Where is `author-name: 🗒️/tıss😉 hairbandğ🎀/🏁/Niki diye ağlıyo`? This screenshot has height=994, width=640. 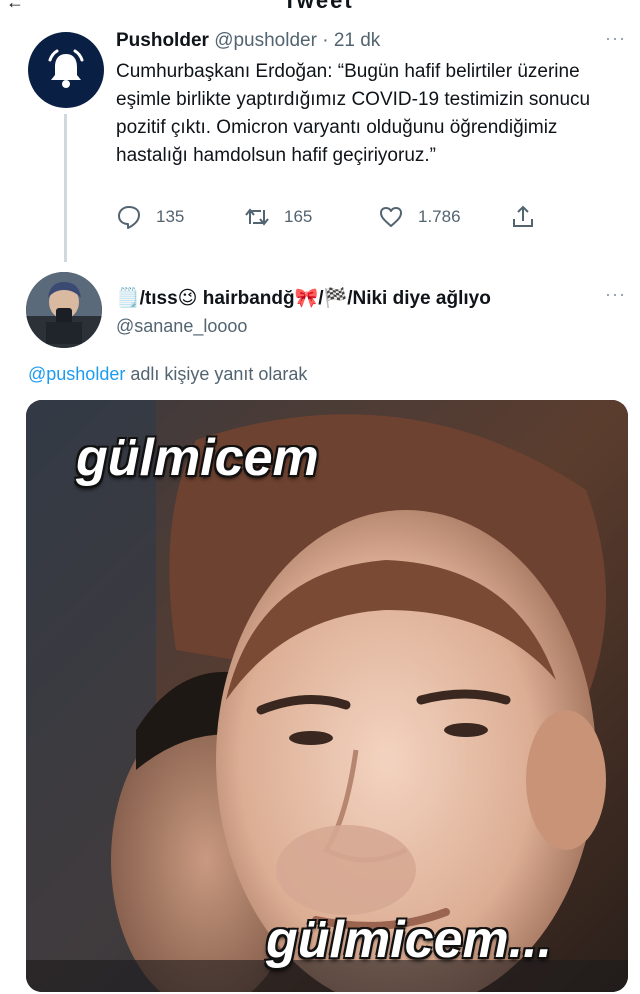
author-name: 🗒️/tıss😉 hairbandğ🎀/🏁/Niki diye ağlıyo is located at coordinates (303, 298).